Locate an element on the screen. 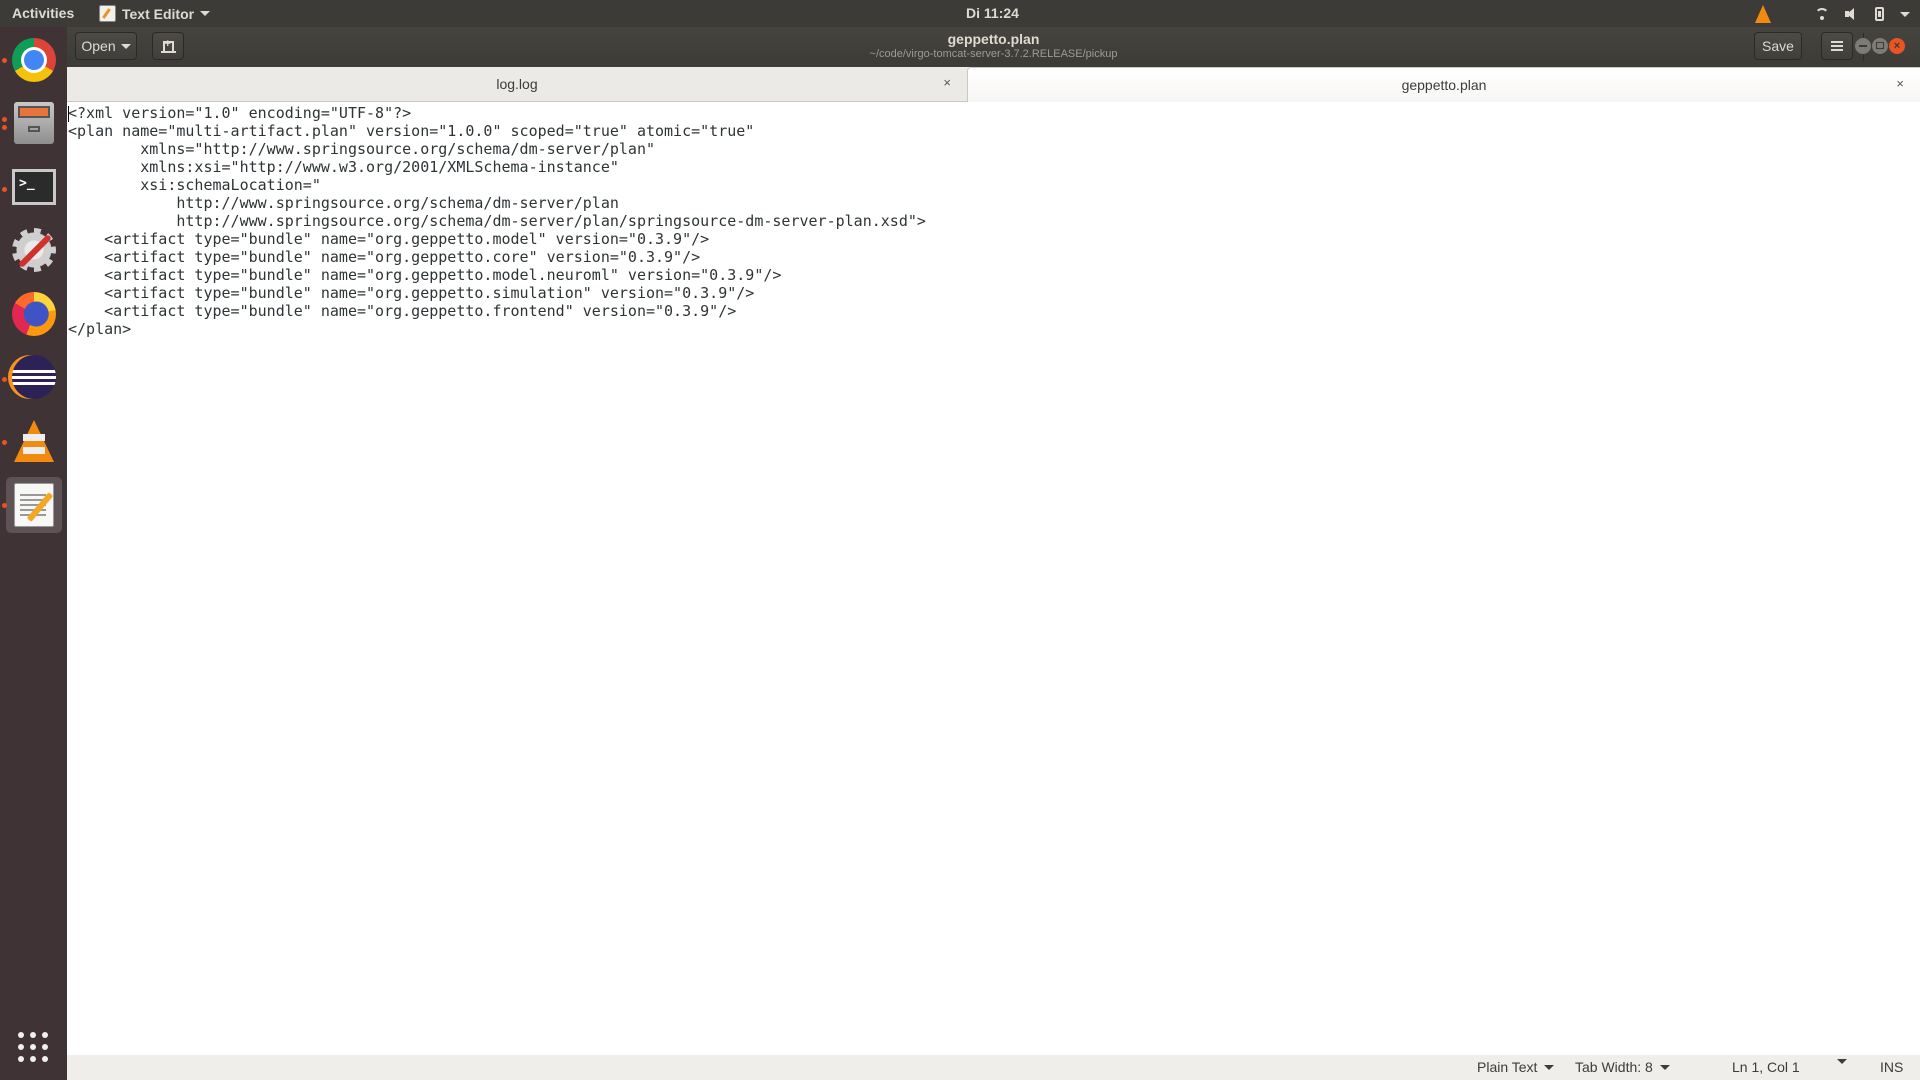 The height and width of the screenshot is (1080, 1920). clock: Di 11:24 is located at coordinates (960, 13).